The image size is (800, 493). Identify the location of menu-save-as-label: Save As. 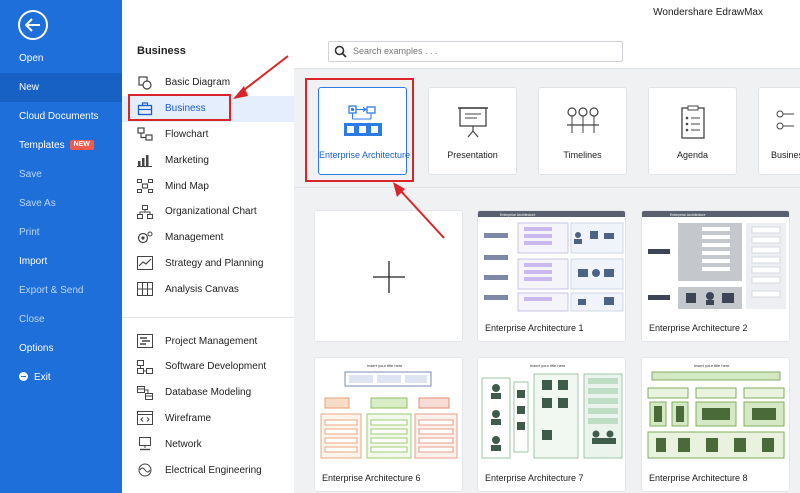
(37, 203).